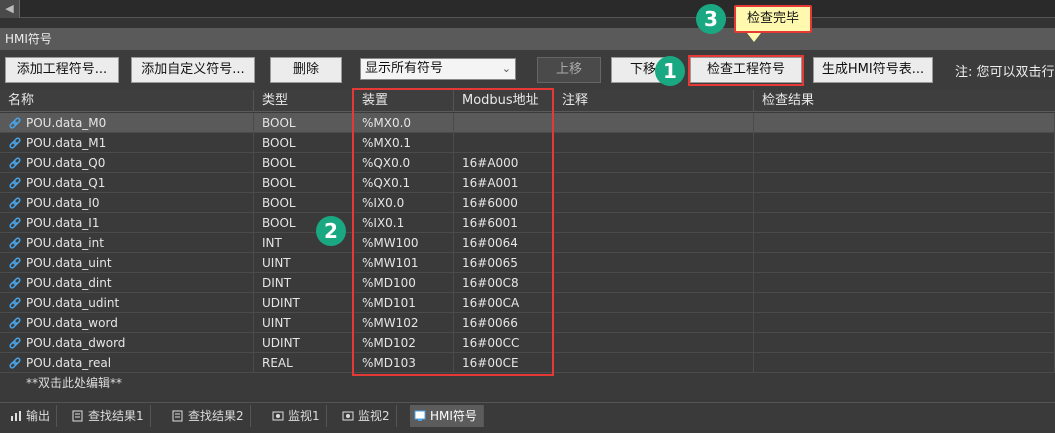 The image size is (1055, 433). Describe the element at coordinates (746, 70) in the screenshot. I see `check-symbols-button: 检查工程符号` at that location.